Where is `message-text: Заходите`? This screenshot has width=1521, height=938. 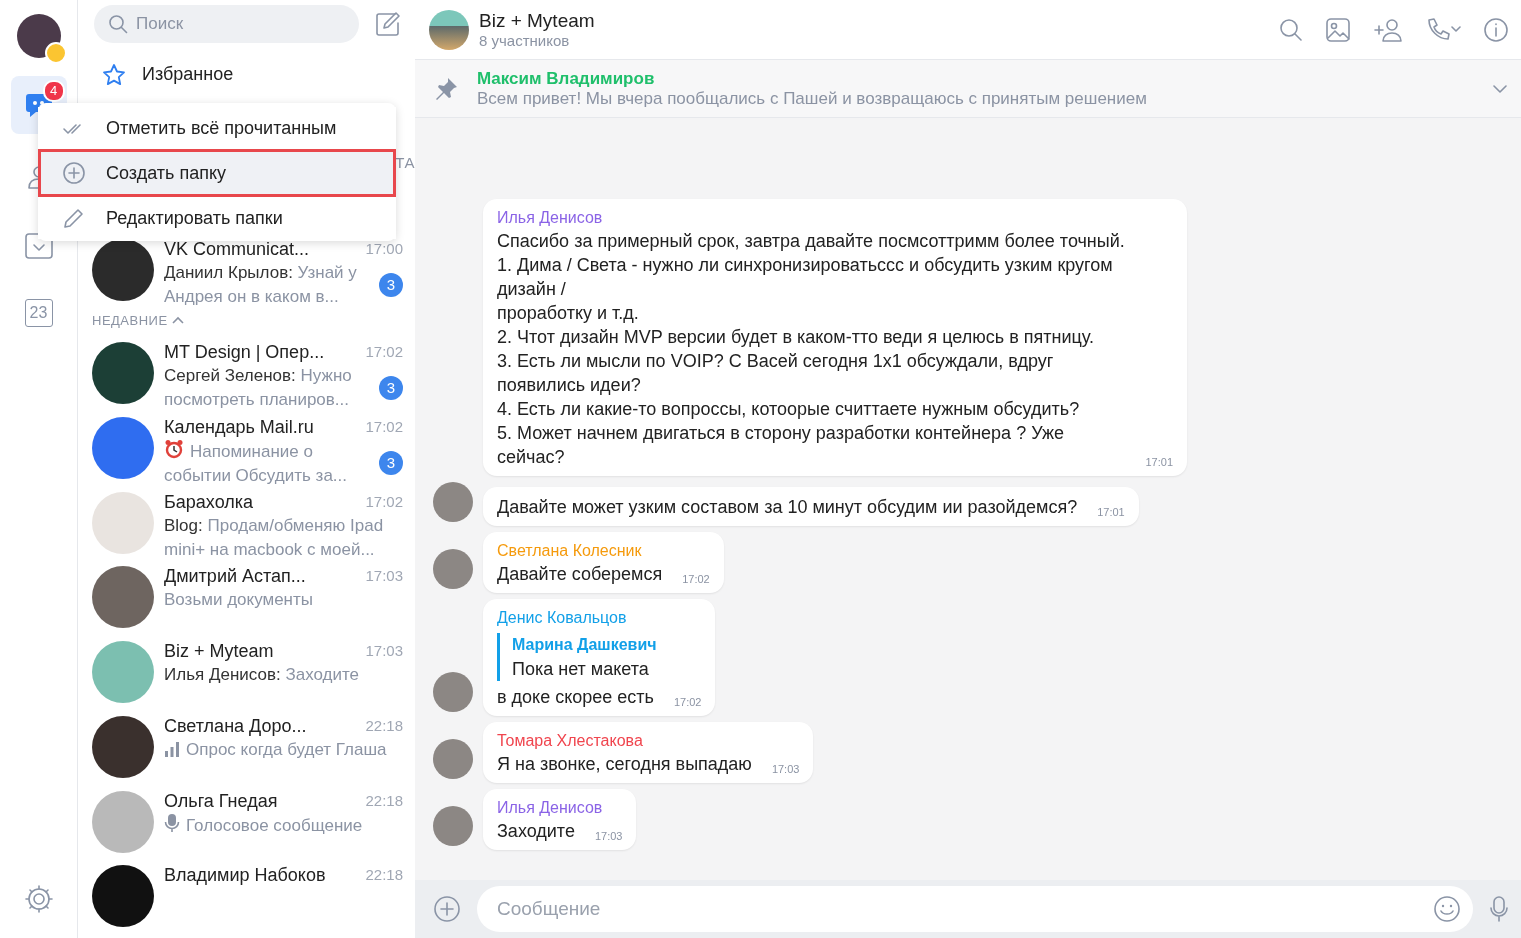 message-text: Заходите is located at coordinates (536, 831).